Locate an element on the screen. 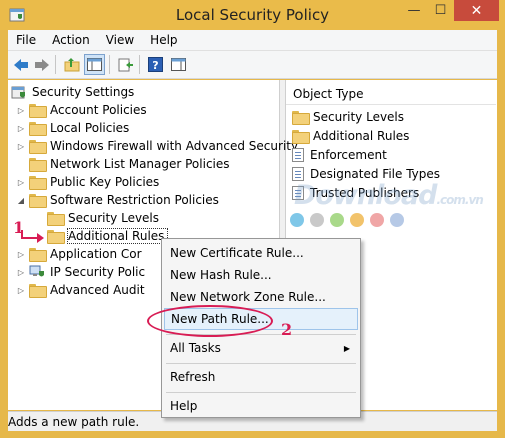 The width and height of the screenshot is (505, 438). tree-item-additional-rules: Additional Rules is located at coordinates (101, 236).